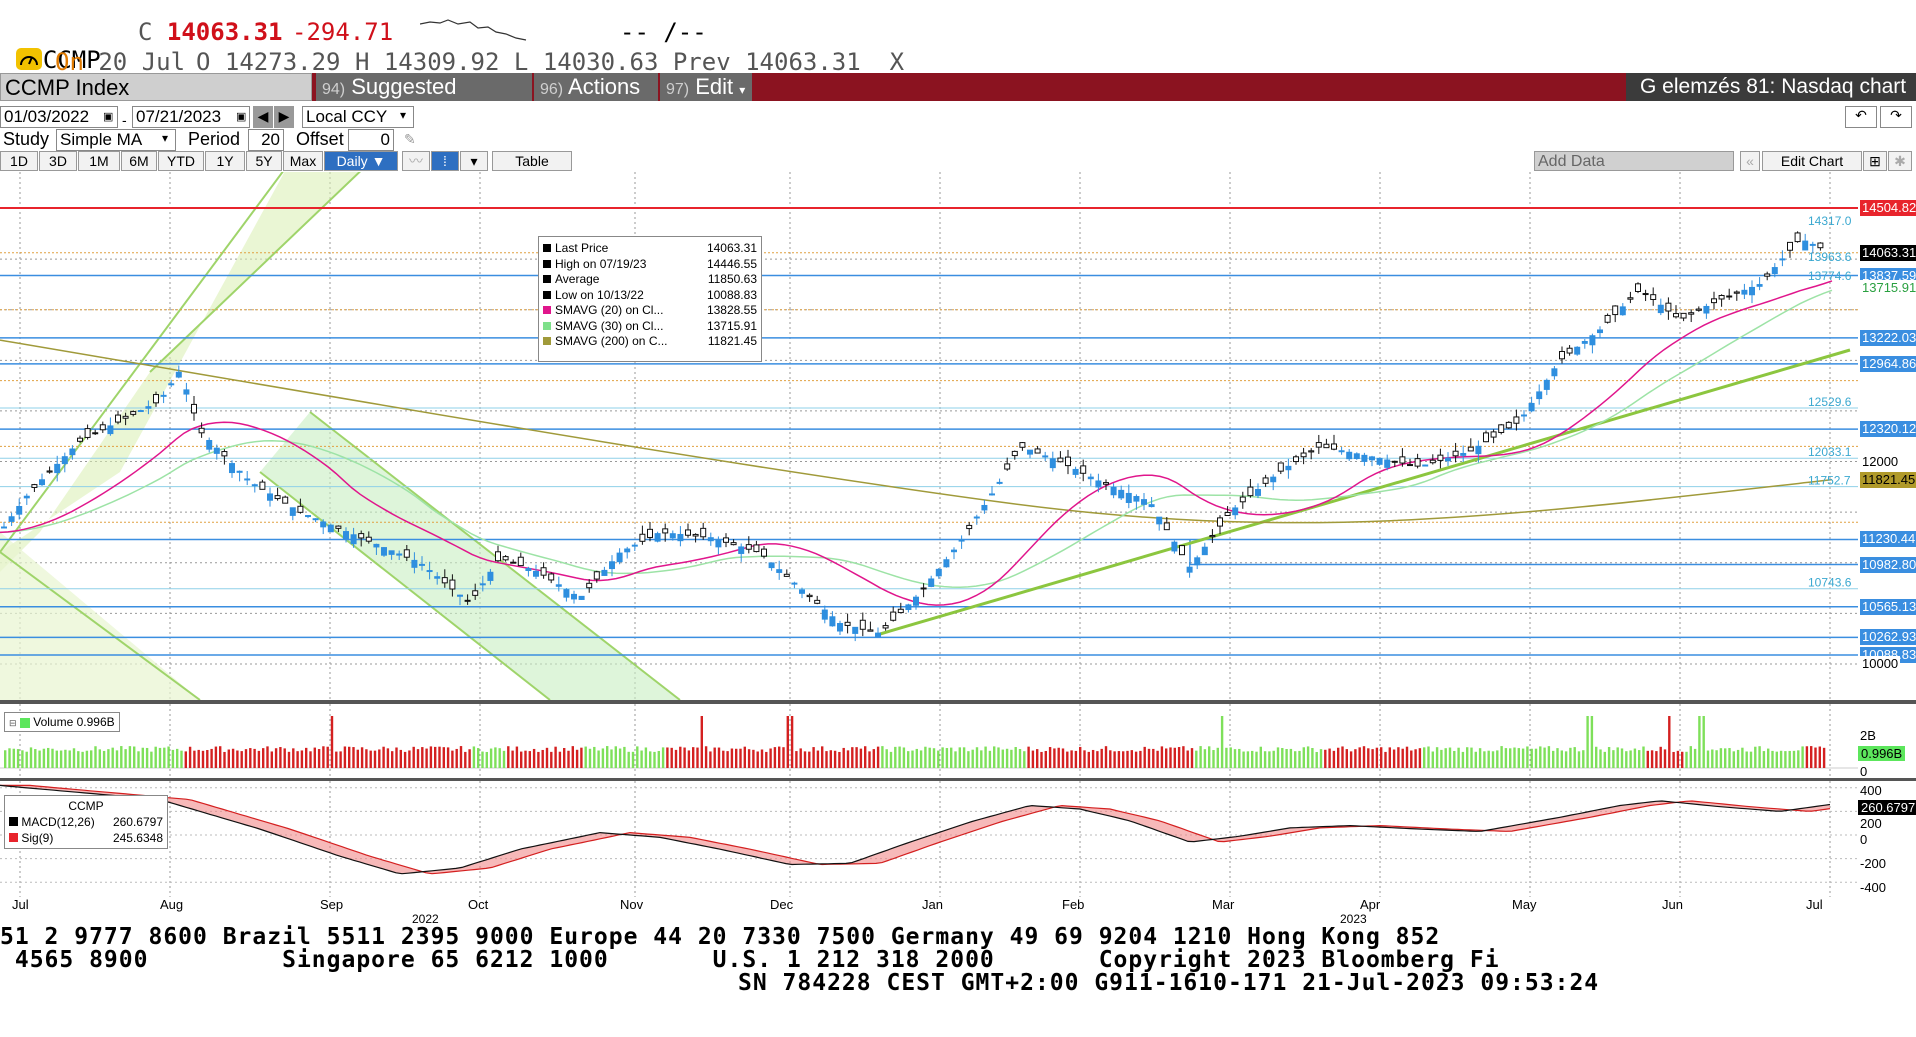 The image size is (1916, 1037). What do you see at coordinates (58, 161) in the screenshot?
I see `range-3d: 3D` at bounding box center [58, 161].